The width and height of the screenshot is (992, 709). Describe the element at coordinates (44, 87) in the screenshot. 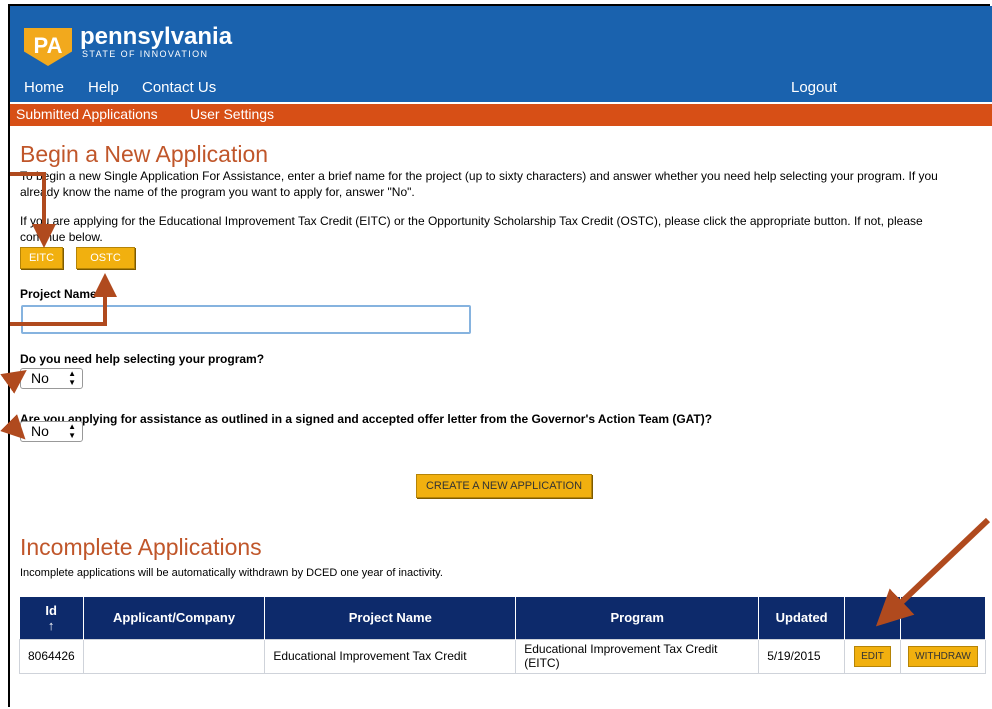

I see `nav-home-link: Home` at that location.